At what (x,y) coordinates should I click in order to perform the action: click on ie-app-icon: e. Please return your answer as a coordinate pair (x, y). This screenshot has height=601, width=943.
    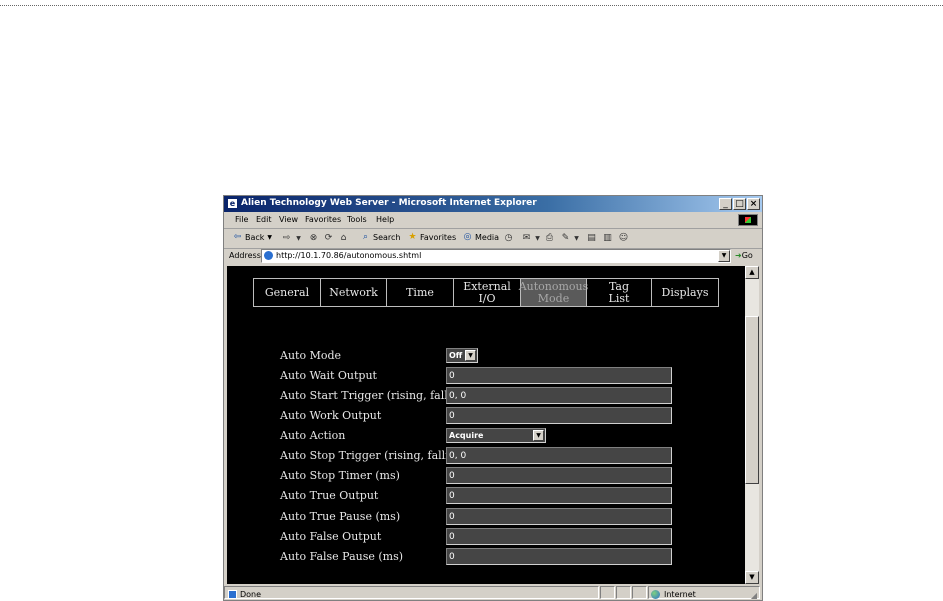
    Looking at the image, I should click on (232, 203).